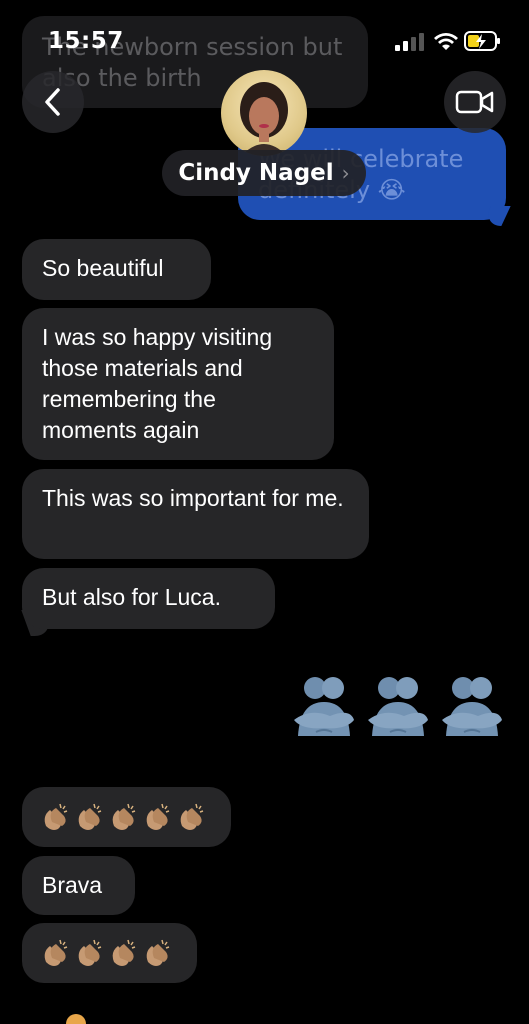  I want to click on contact-avatar, so click(264, 113).